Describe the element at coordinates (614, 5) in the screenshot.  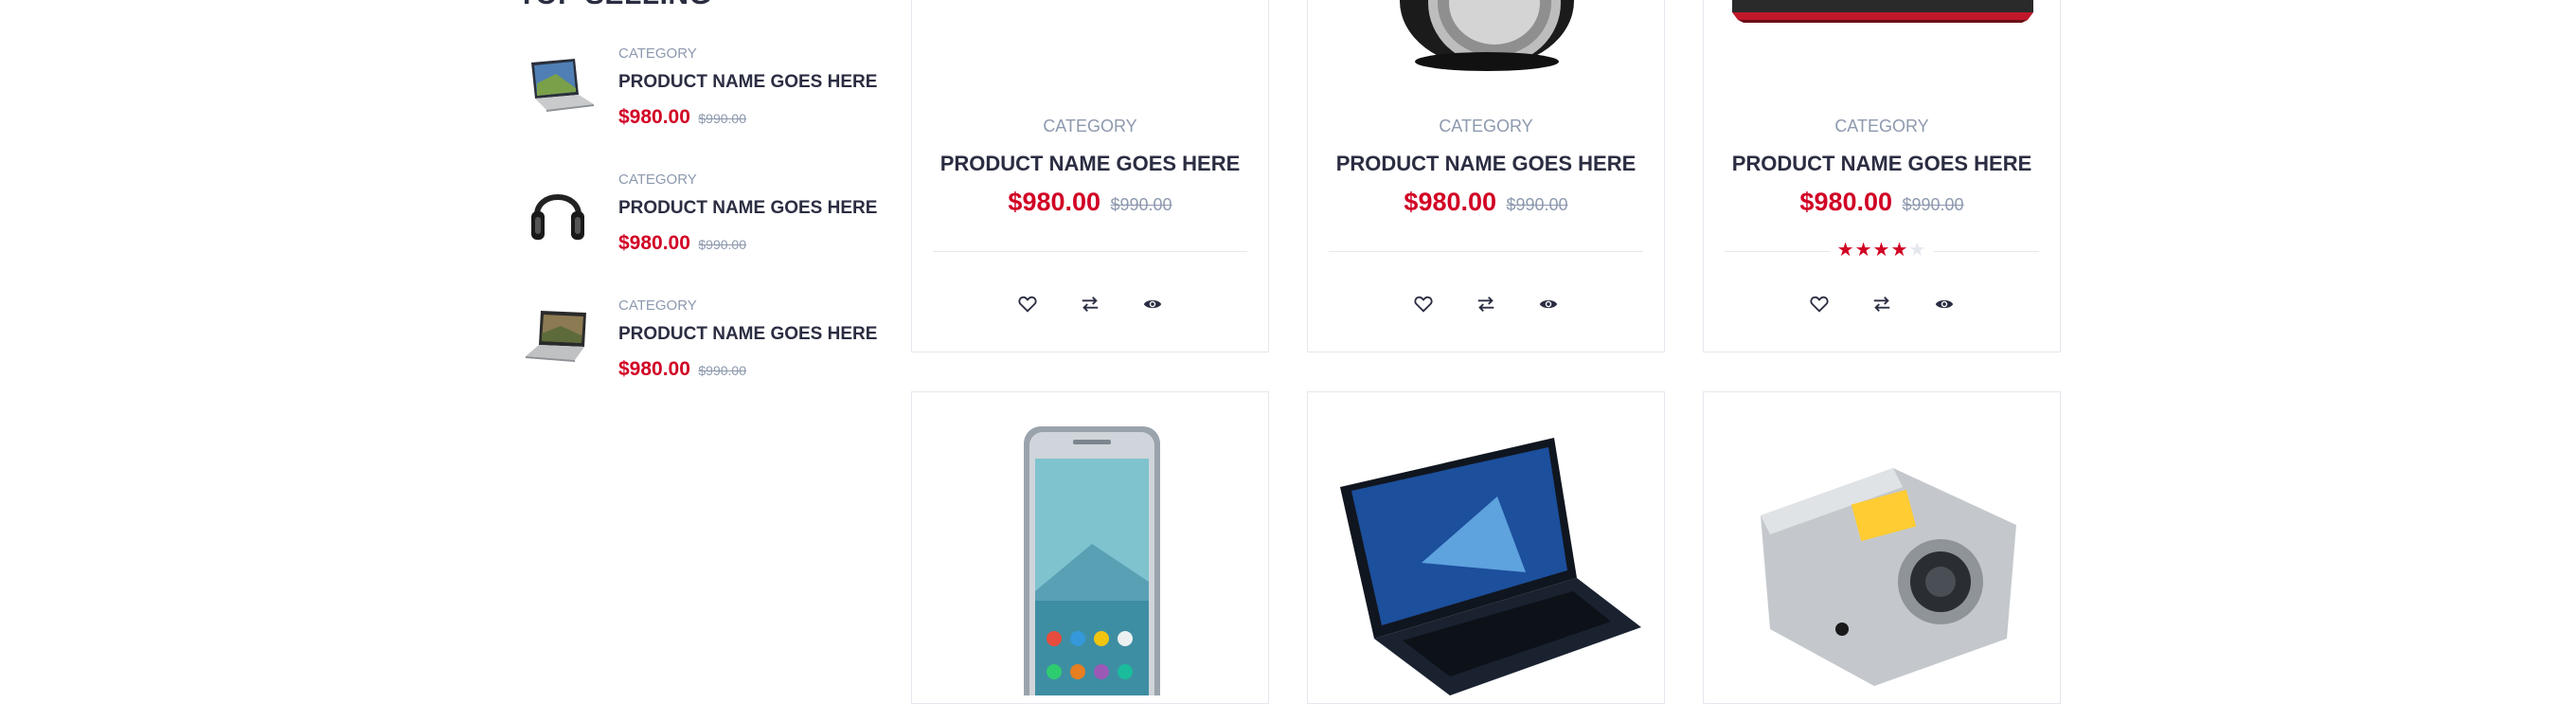
I see `section-title: TOP SELLING` at that location.